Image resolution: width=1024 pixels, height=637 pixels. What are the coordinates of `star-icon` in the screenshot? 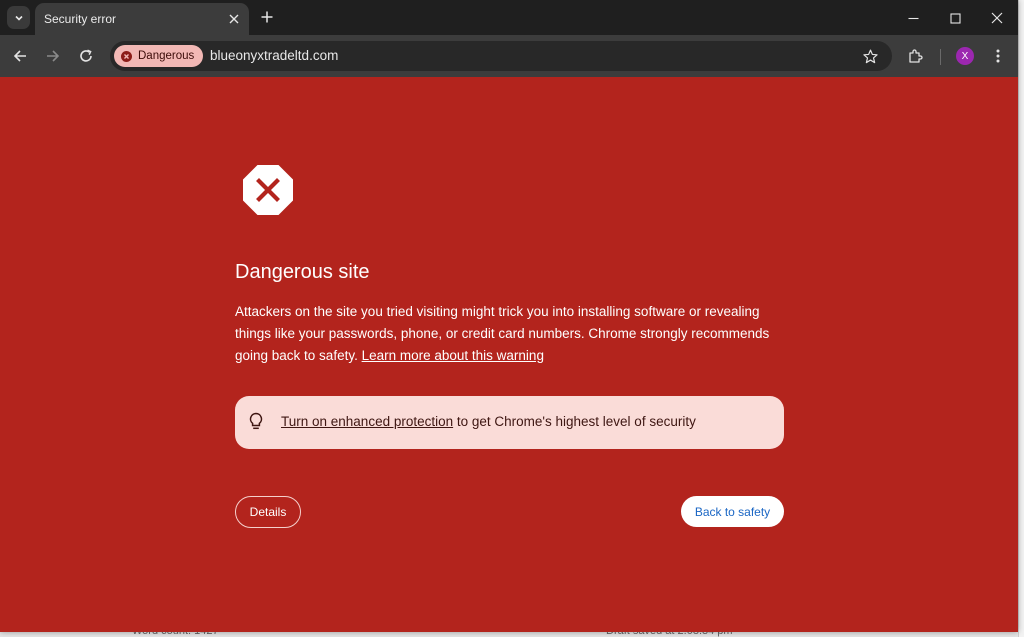 It's located at (870, 56).